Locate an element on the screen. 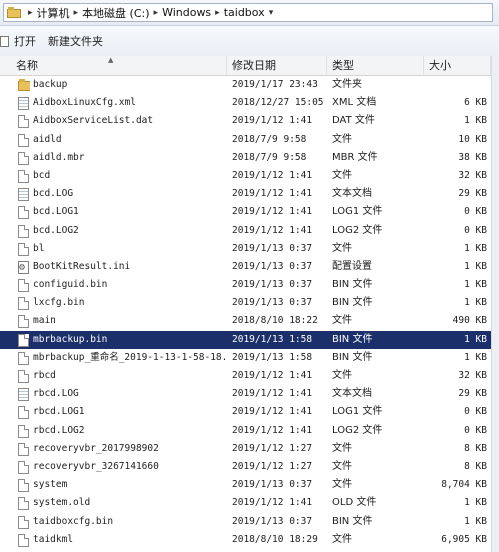  file-row: rbcd.LOG1 2019/1/12 1:41 LOG1 文件 0 KB is located at coordinates (249, 412).